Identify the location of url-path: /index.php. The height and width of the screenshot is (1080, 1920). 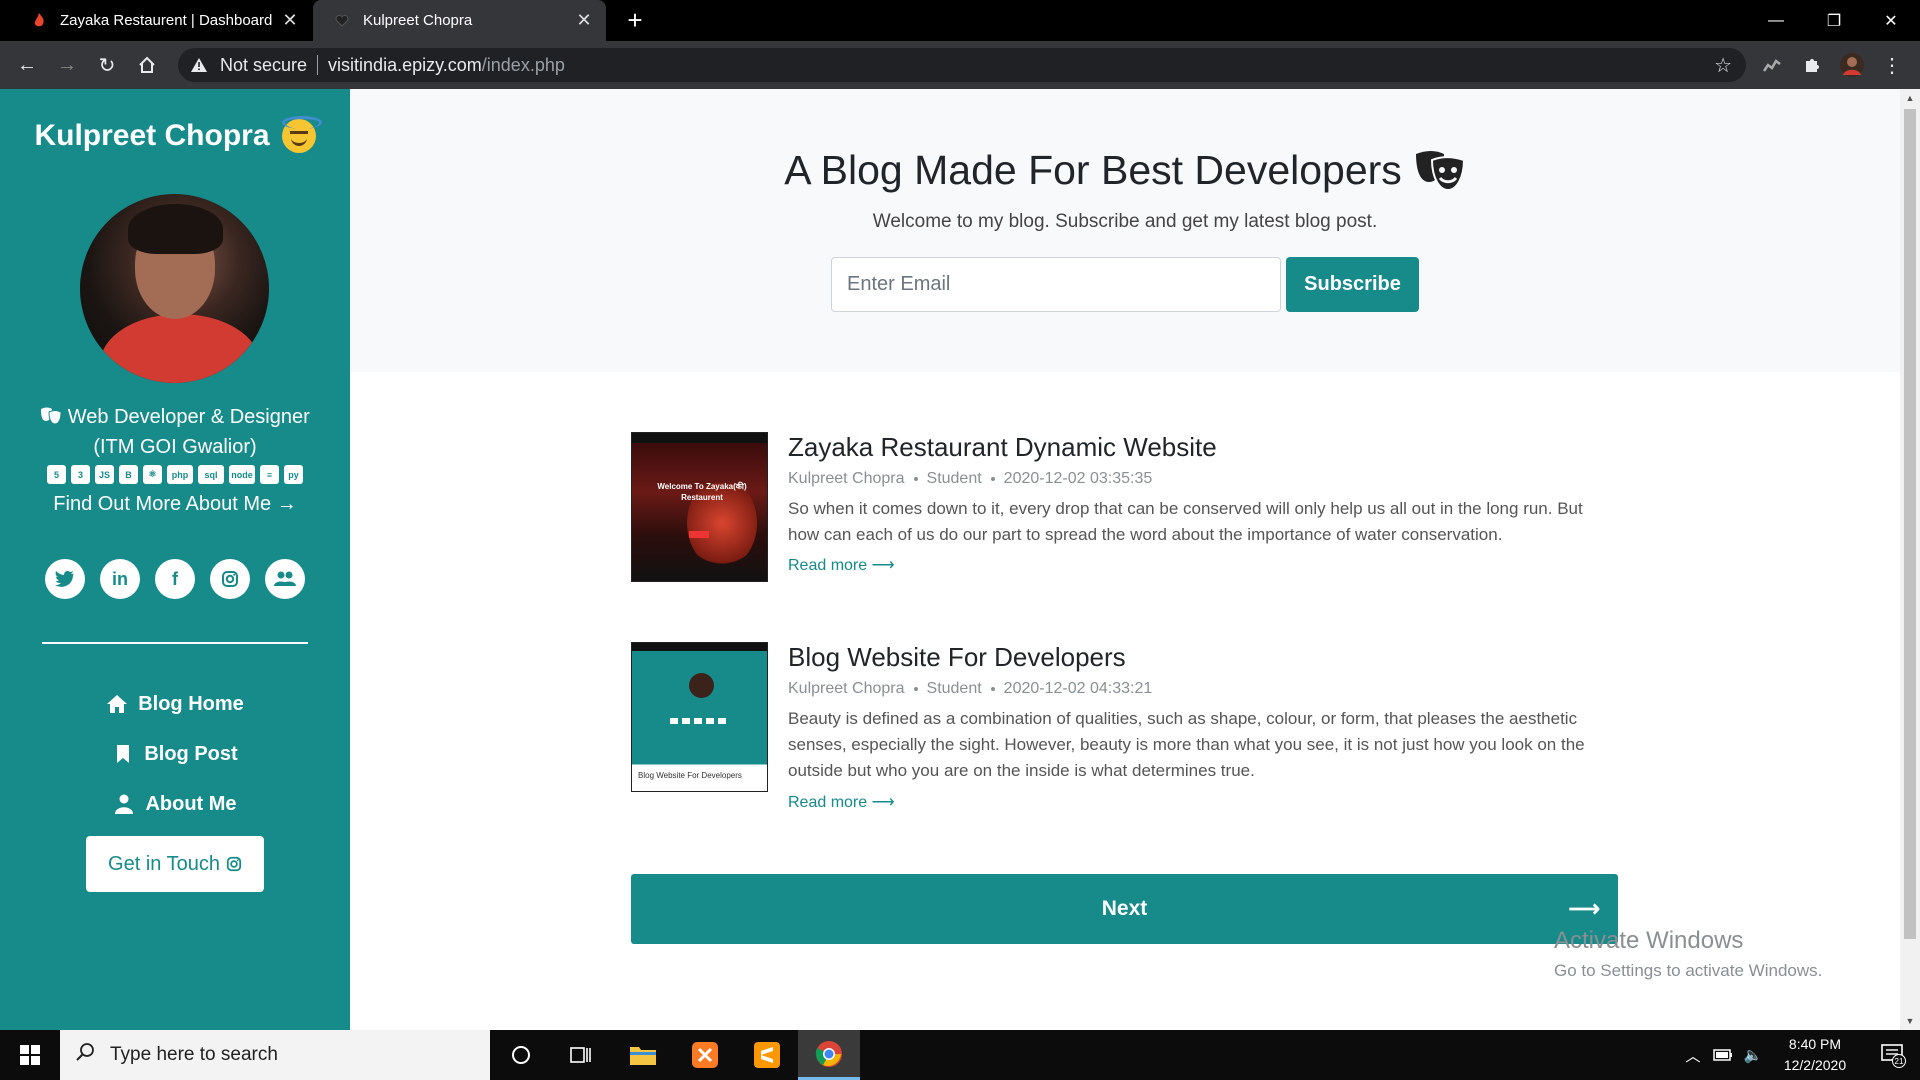
(523, 64).